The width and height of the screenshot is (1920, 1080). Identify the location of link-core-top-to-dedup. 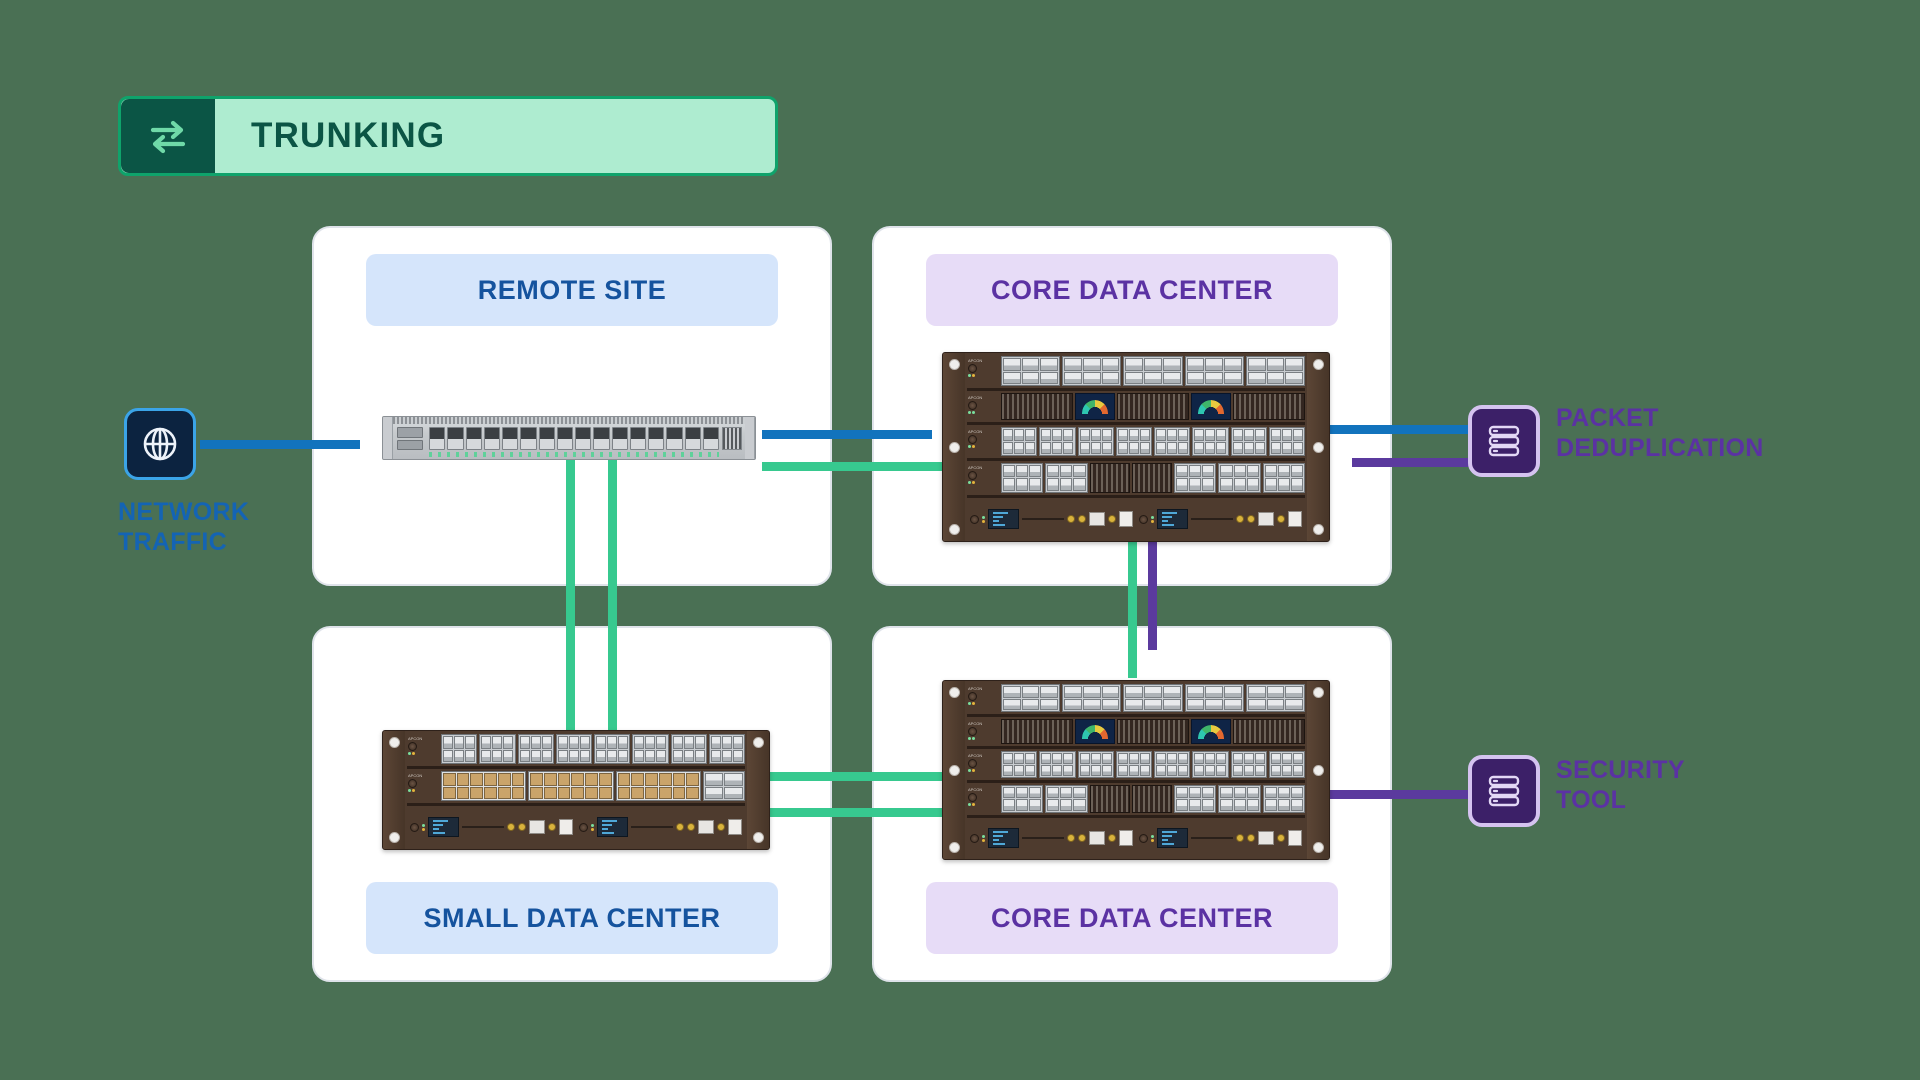
(1408, 429).